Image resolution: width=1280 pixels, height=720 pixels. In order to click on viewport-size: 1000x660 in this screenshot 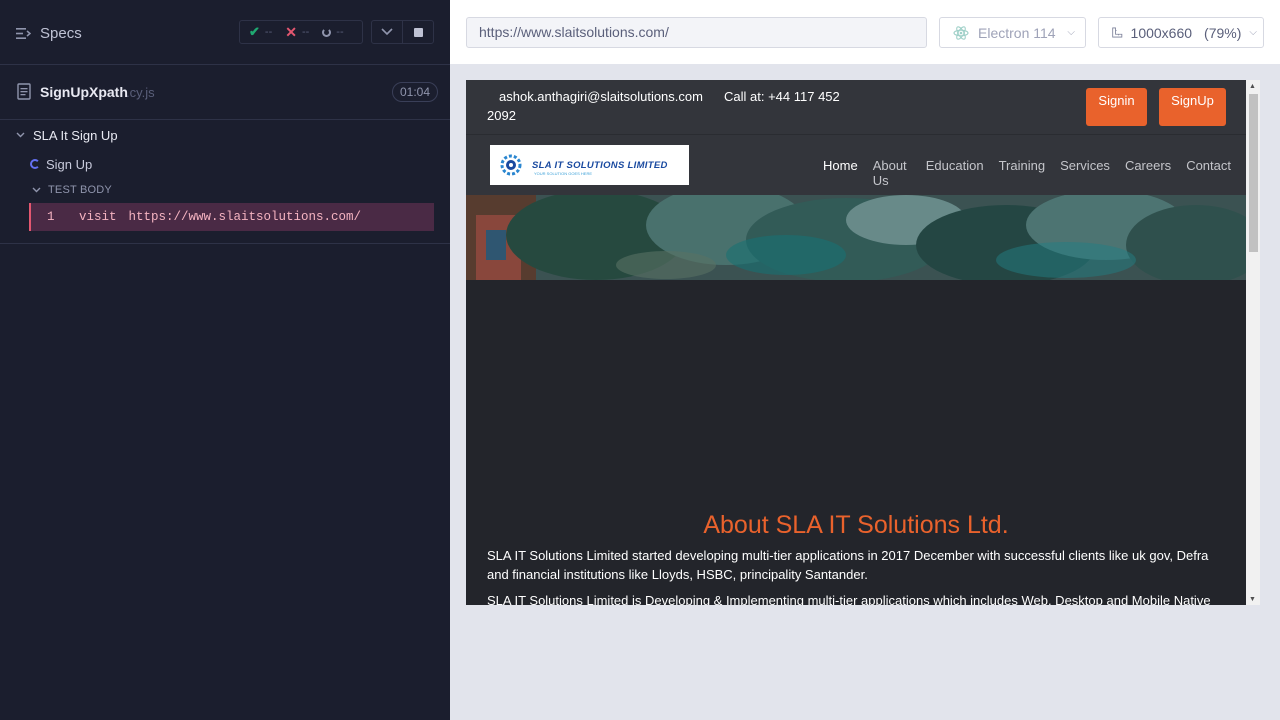, I will do `click(1161, 32)`.